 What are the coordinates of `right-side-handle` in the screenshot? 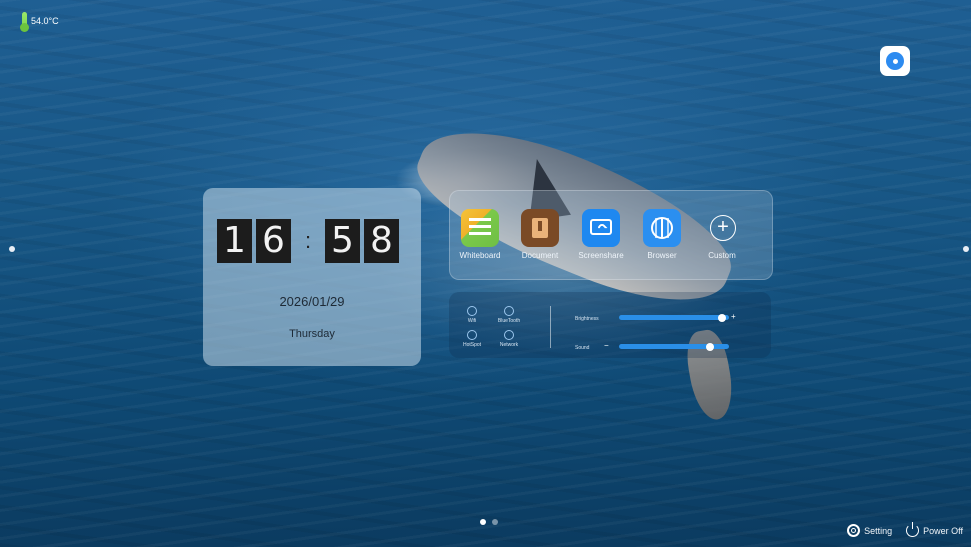 It's located at (966, 249).